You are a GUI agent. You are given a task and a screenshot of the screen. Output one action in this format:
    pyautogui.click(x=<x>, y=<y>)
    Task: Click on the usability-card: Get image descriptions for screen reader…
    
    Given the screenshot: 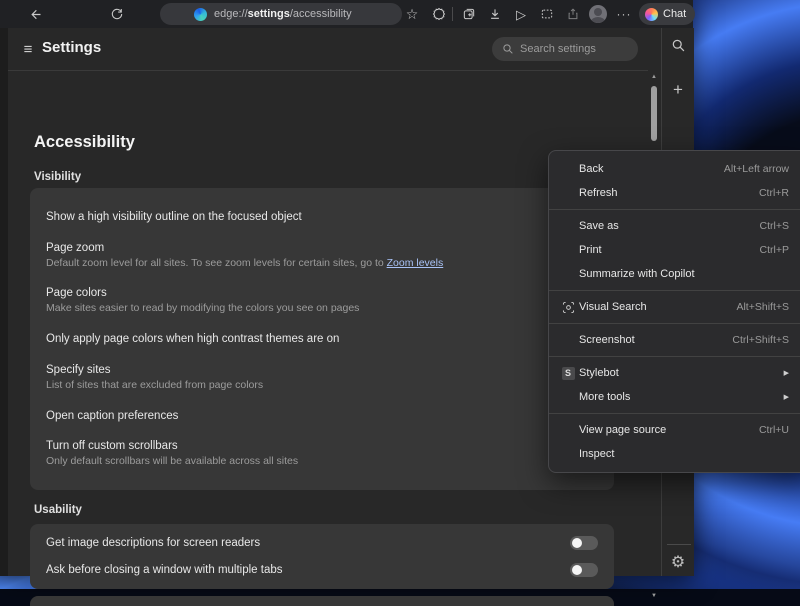 What is the action you would take?
    pyautogui.click(x=322, y=556)
    